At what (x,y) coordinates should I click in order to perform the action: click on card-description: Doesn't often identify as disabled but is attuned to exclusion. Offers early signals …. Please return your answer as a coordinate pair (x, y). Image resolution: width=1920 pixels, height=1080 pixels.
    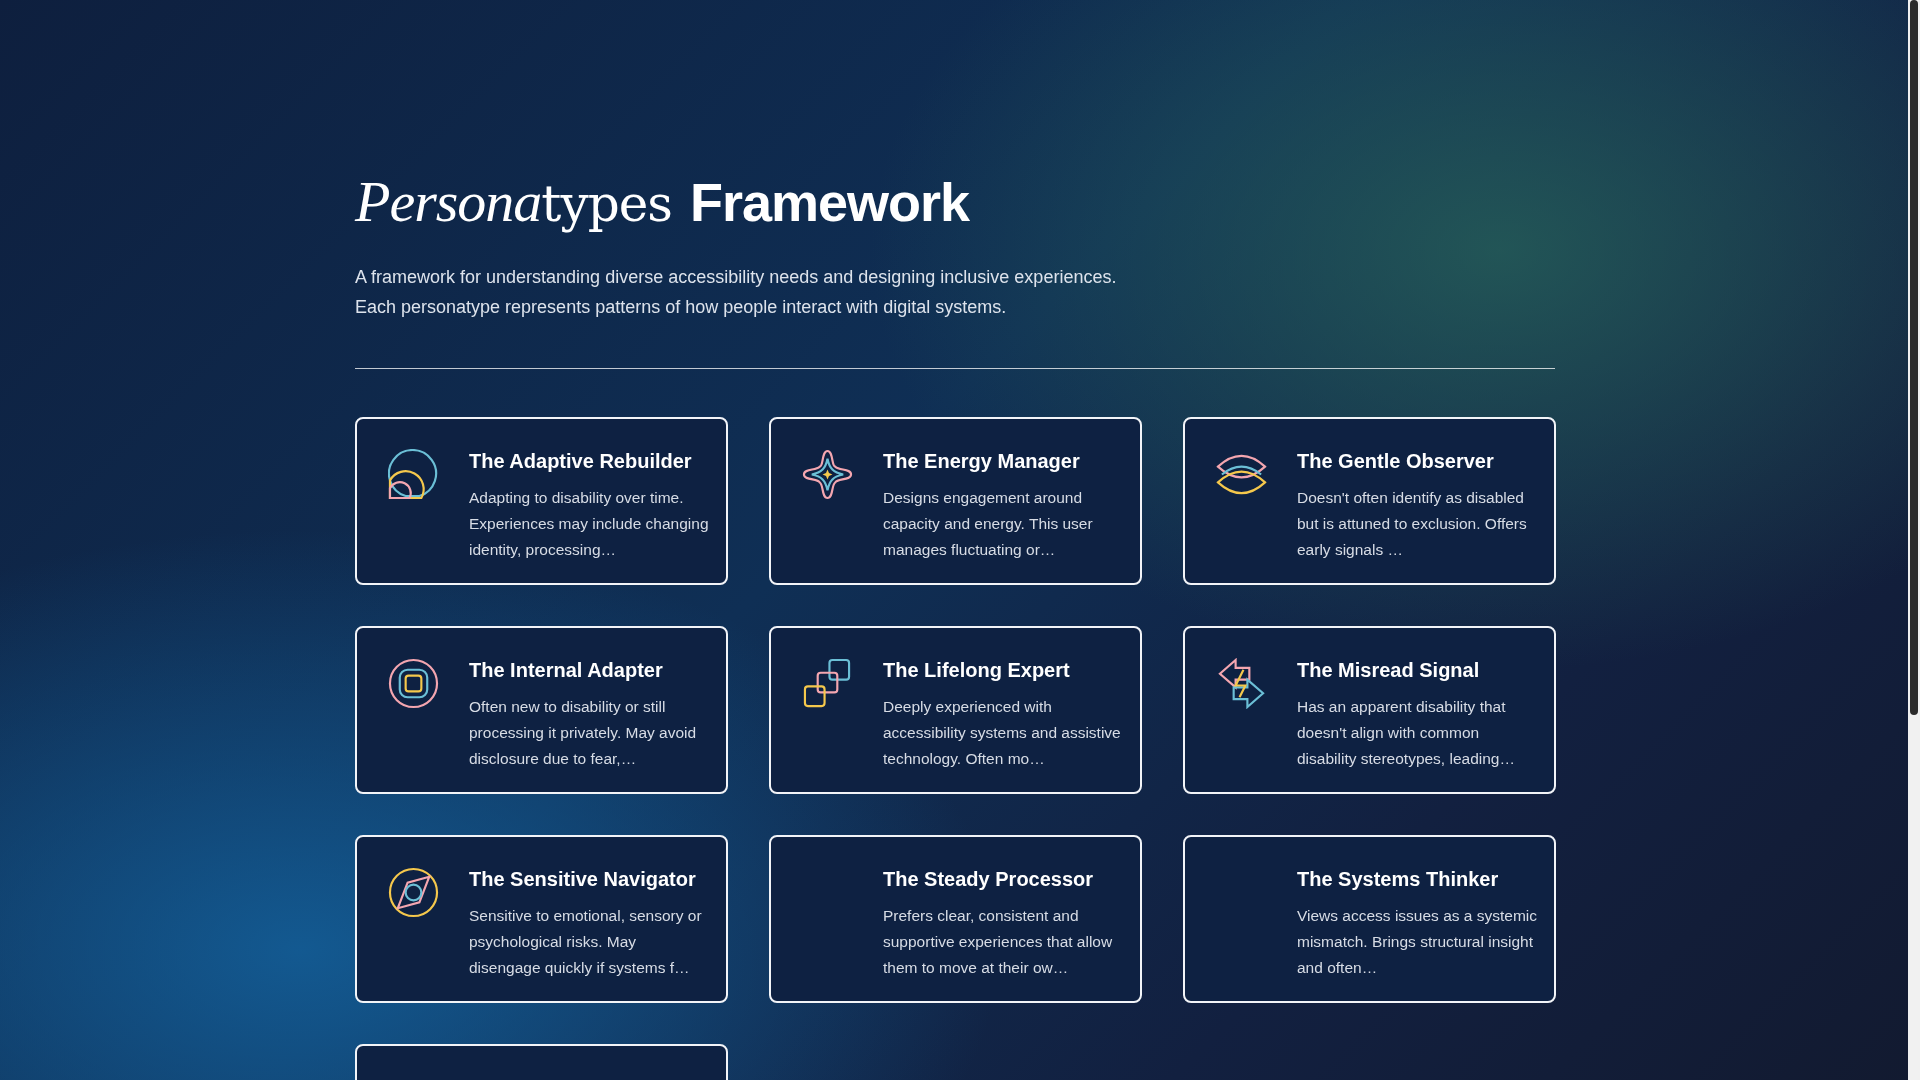
    Looking at the image, I should click on (1412, 523).